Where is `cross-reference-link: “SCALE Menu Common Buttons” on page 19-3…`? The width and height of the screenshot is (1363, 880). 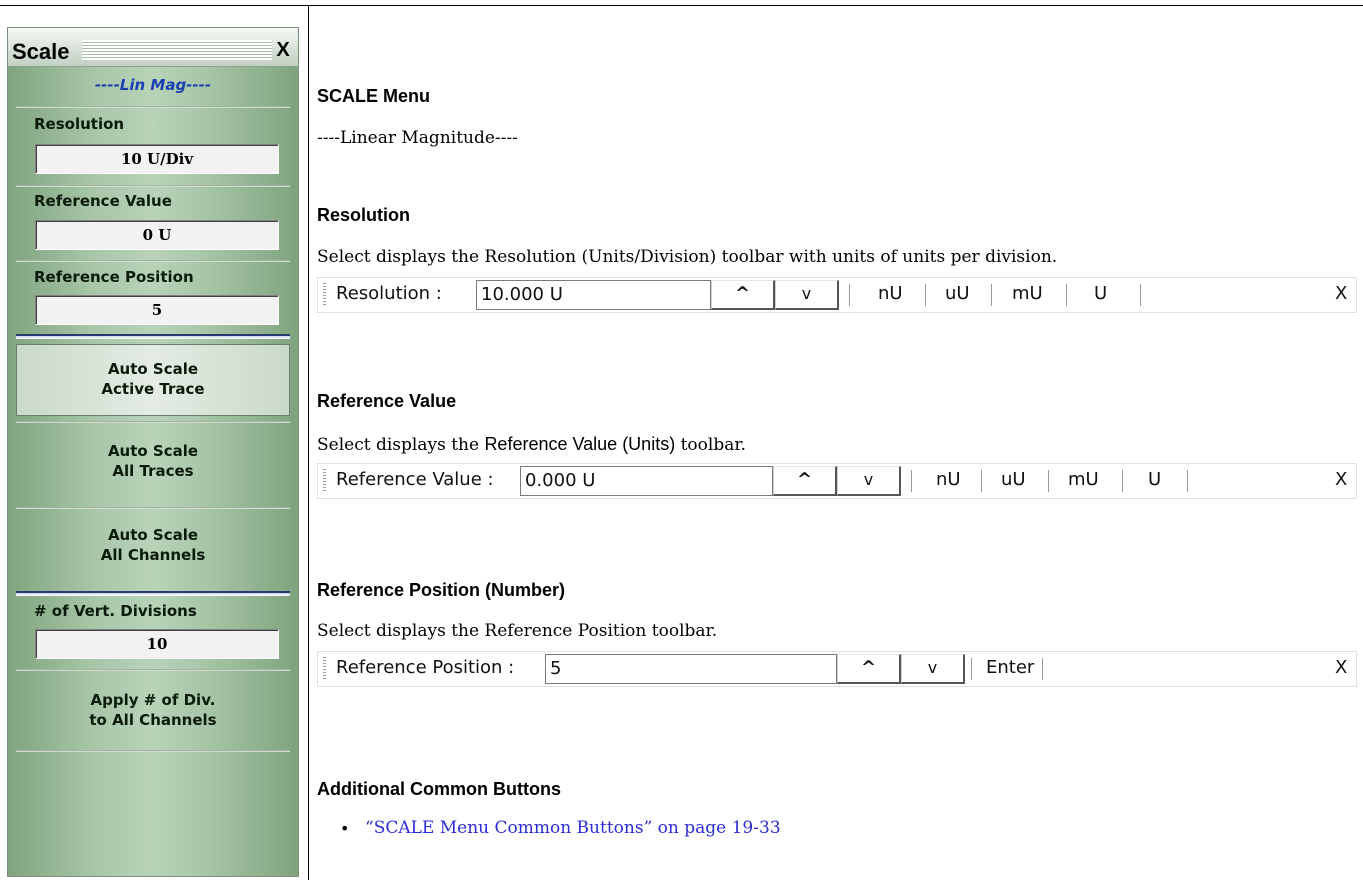 cross-reference-link: “SCALE Menu Common Buttons” on page 19-3… is located at coordinates (573, 828).